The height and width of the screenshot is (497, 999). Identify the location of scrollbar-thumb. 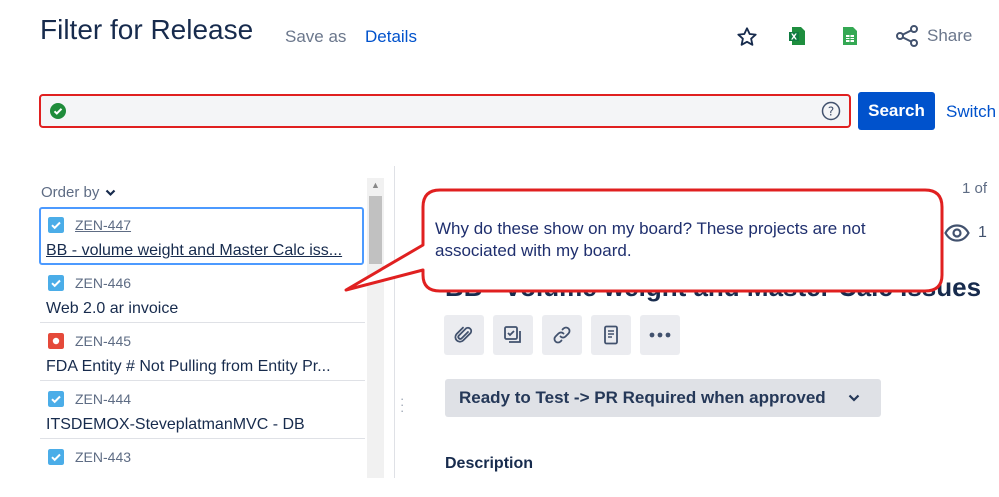
(375, 230).